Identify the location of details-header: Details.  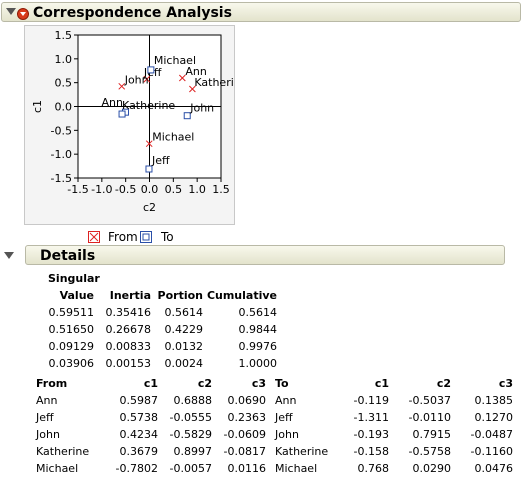
(254, 255).